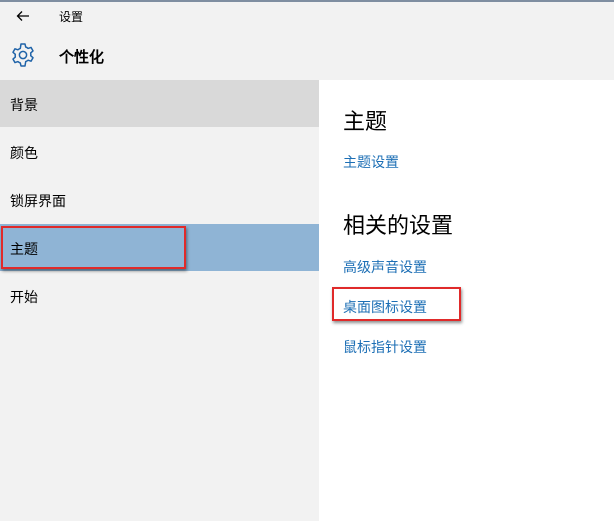 This screenshot has height=521, width=614. Describe the element at coordinates (159, 247) in the screenshot. I see `sidebar-item-themes: 主题` at that location.